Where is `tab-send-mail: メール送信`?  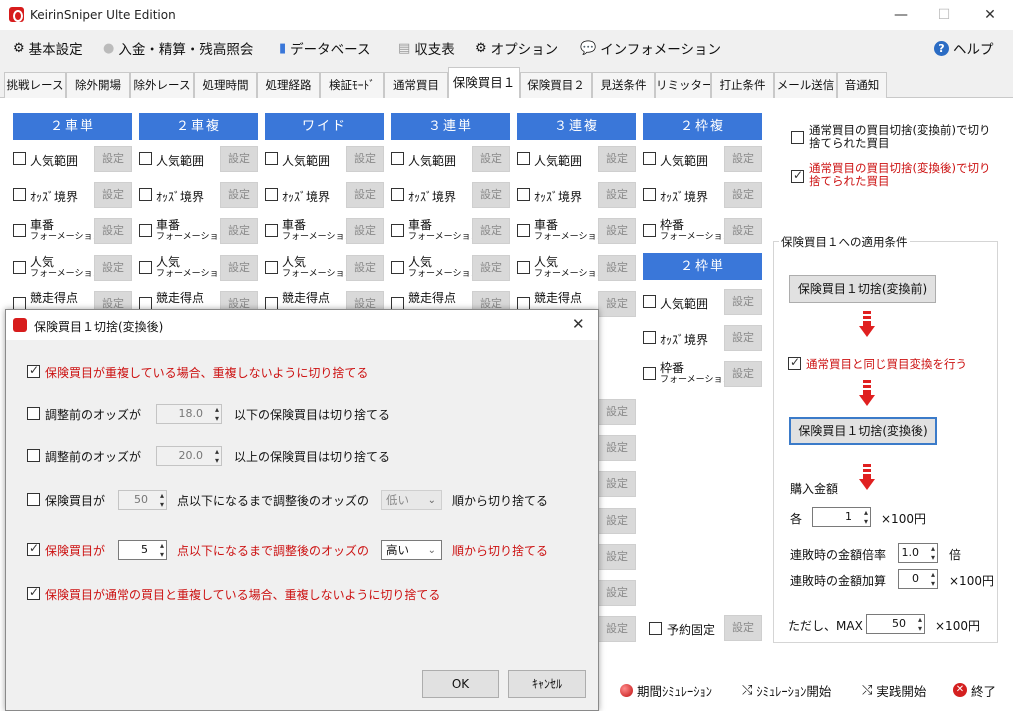
tab-send-mail: メール送信 is located at coordinates (805, 85).